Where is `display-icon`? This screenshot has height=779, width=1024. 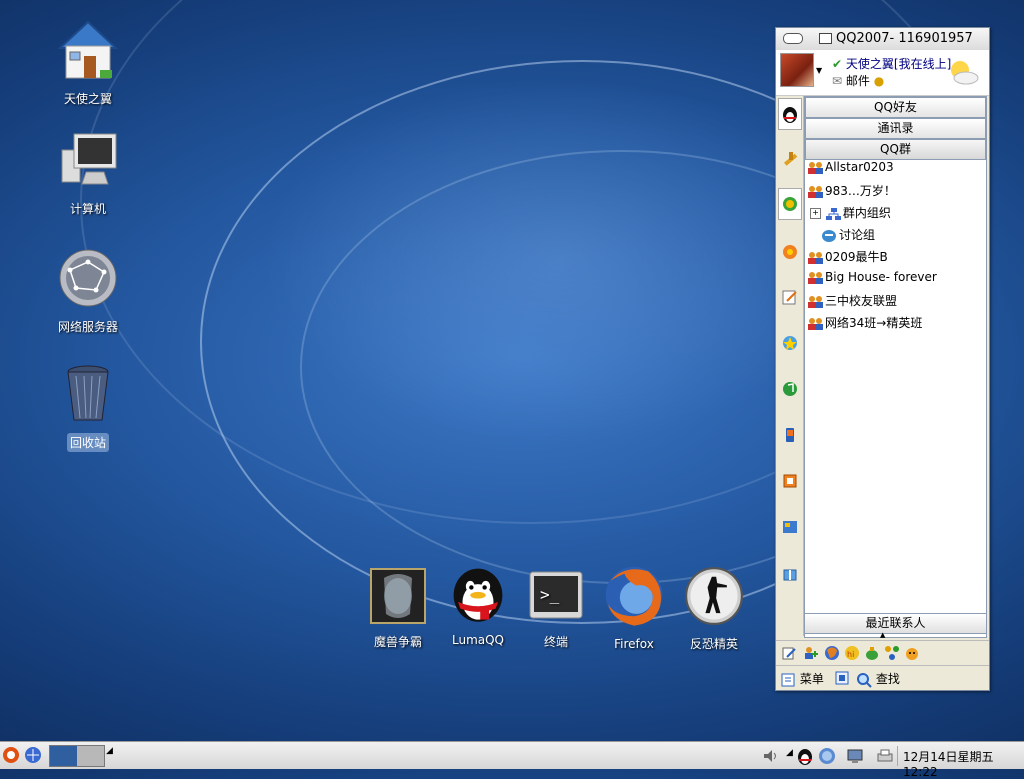
display-icon is located at coordinates (855, 756).